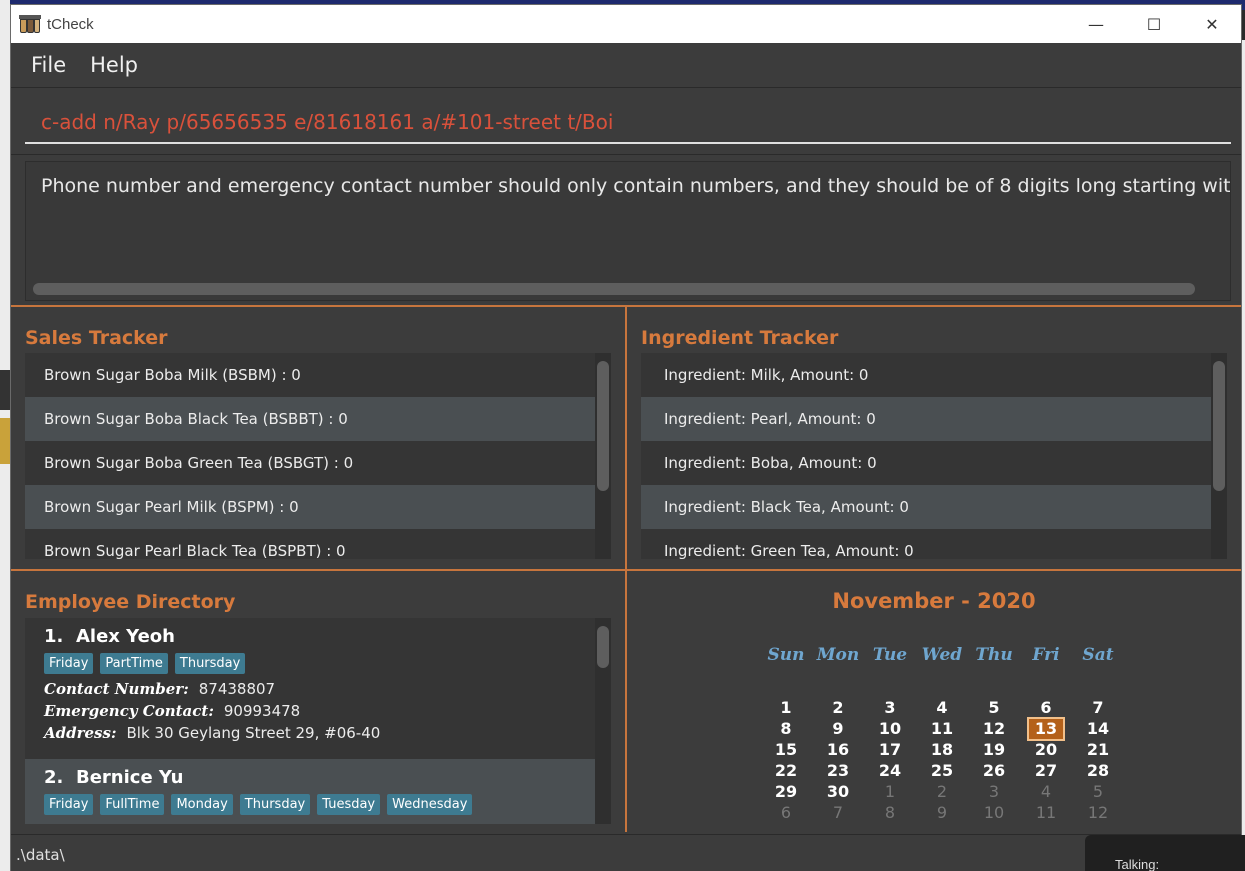  I want to click on list-item: Ingredient: Pearl, Amount: 0, so click(926, 419).